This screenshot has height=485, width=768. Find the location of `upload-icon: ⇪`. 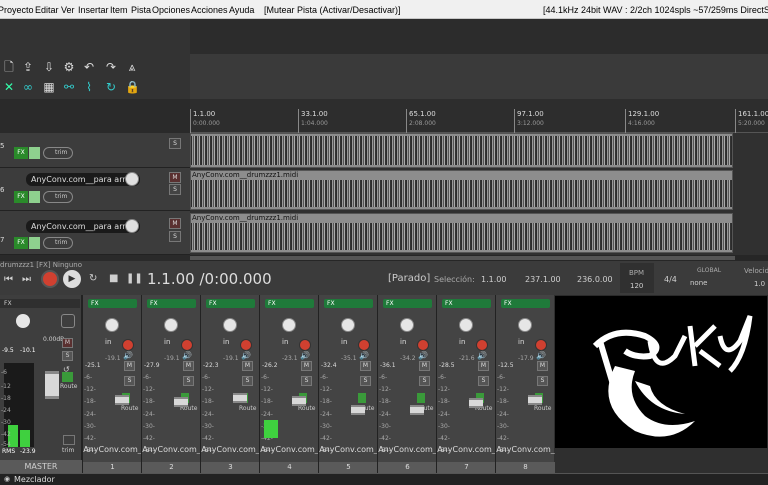

upload-icon: ⇪ is located at coordinates (28, 67).